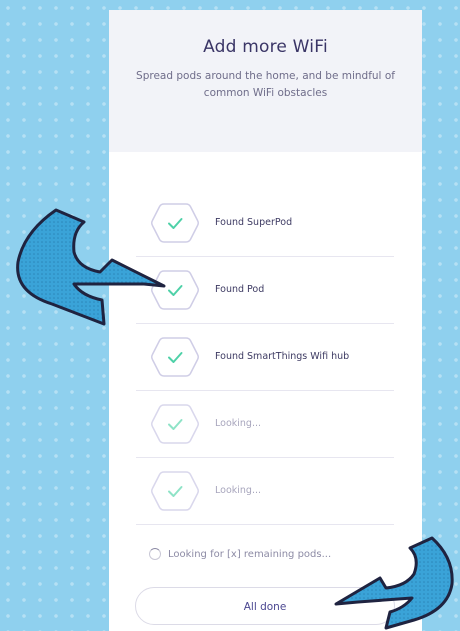  I want to click on pod-status-label: Found SuperPod, so click(254, 222).